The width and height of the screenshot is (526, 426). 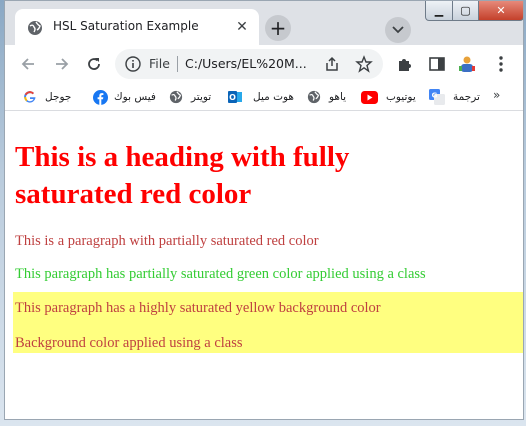 I want to click on svg-text: G, so click(x=435, y=96).